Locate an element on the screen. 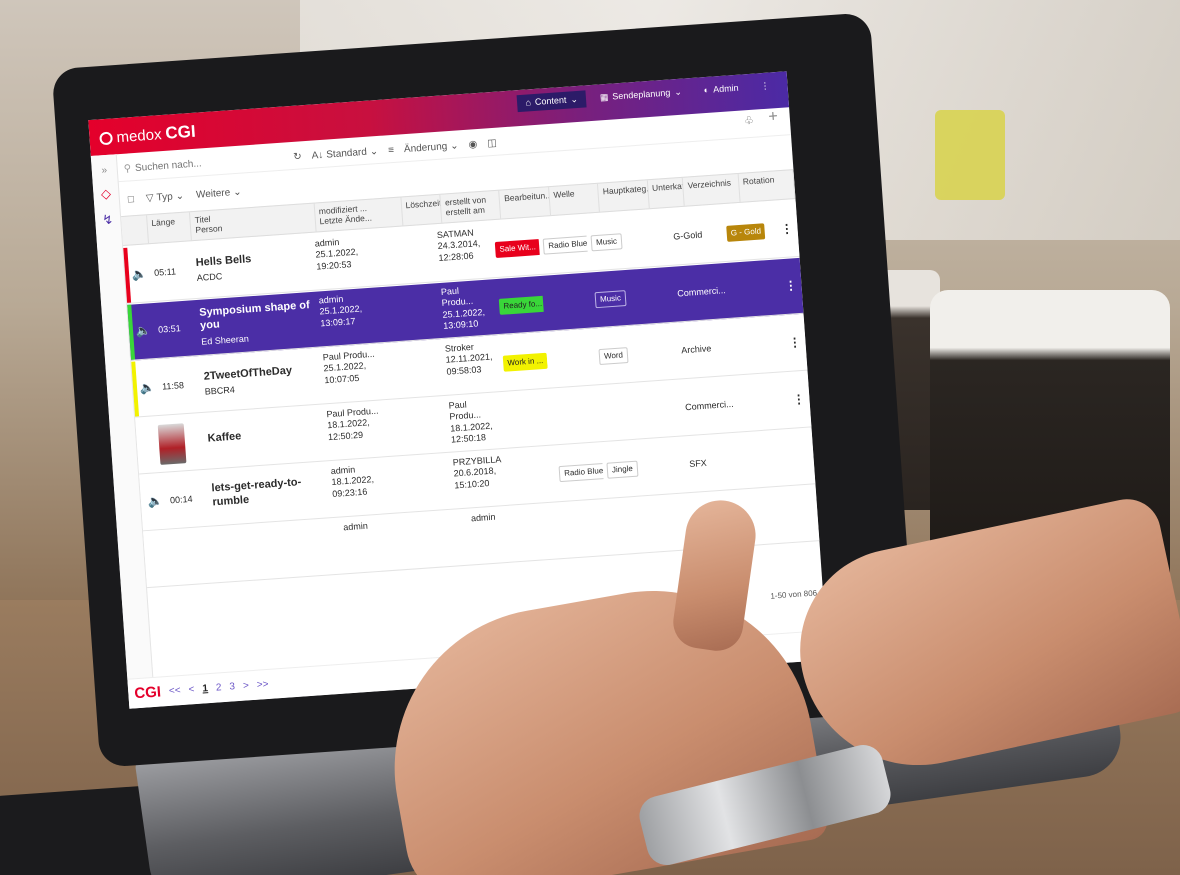 This screenshot has width=1180, height=875. header-label: Verzeichnis is located at coordinates (709, 184).